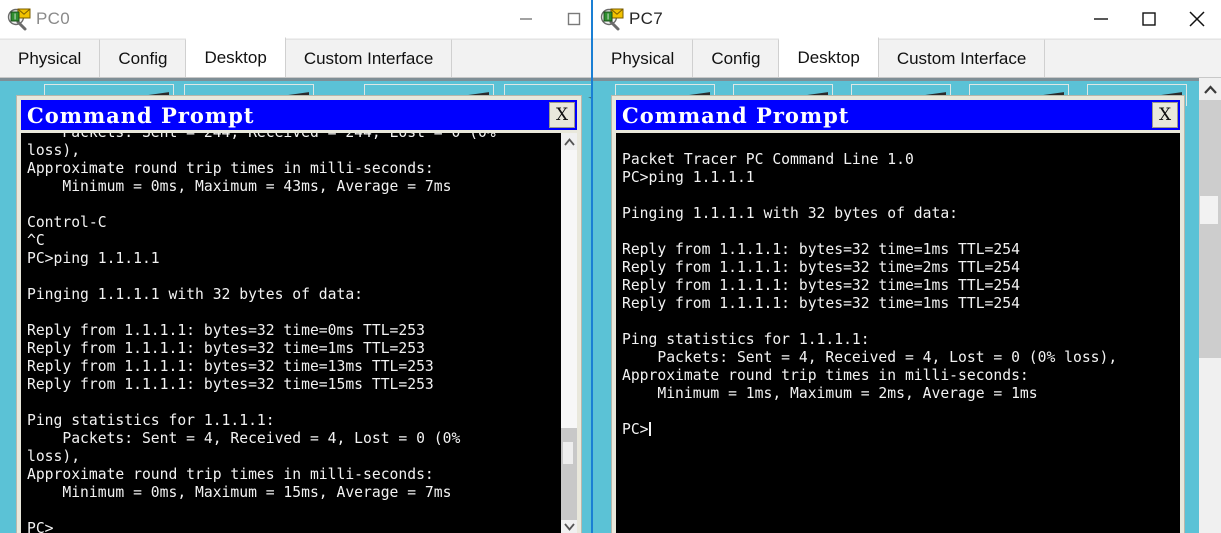 This screenshot has height=533, width=1221. I want to click on tab-physical-pc7: Physical, so click(643, 58).